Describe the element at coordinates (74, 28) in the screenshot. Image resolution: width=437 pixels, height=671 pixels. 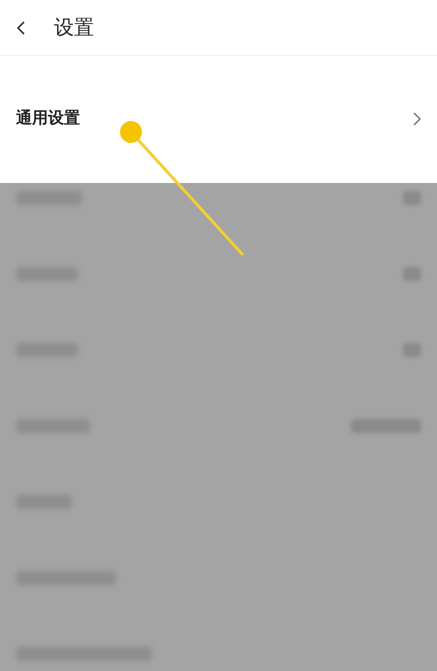
I see `page-title: 设置` at that location.